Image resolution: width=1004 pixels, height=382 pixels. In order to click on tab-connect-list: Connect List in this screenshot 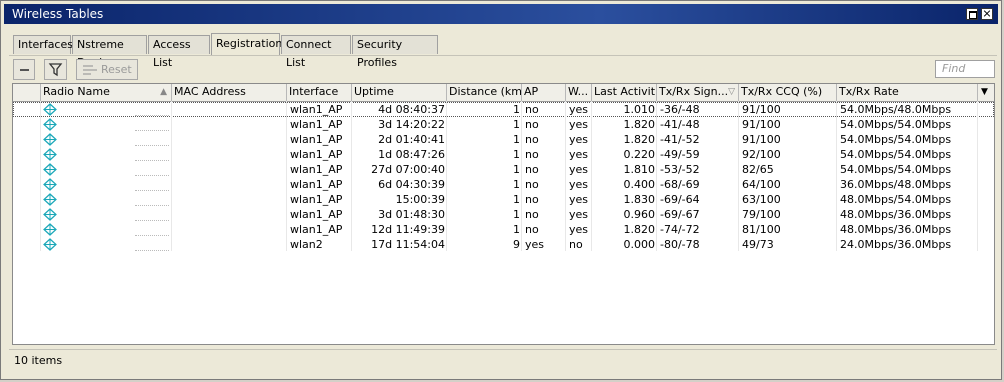, I will do `click(316, 52)`.